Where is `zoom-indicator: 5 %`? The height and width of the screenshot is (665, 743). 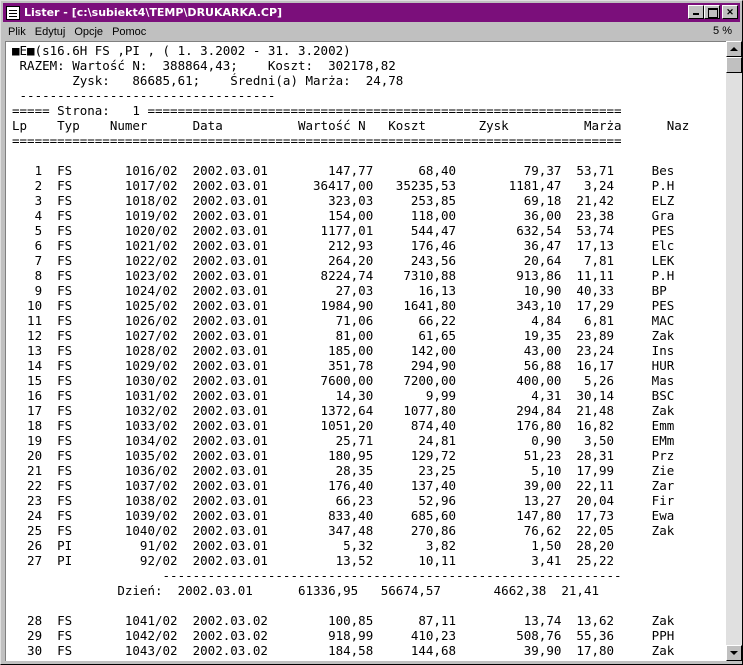 zoom-indicator: 5 % is located at coordinates (722, 31).